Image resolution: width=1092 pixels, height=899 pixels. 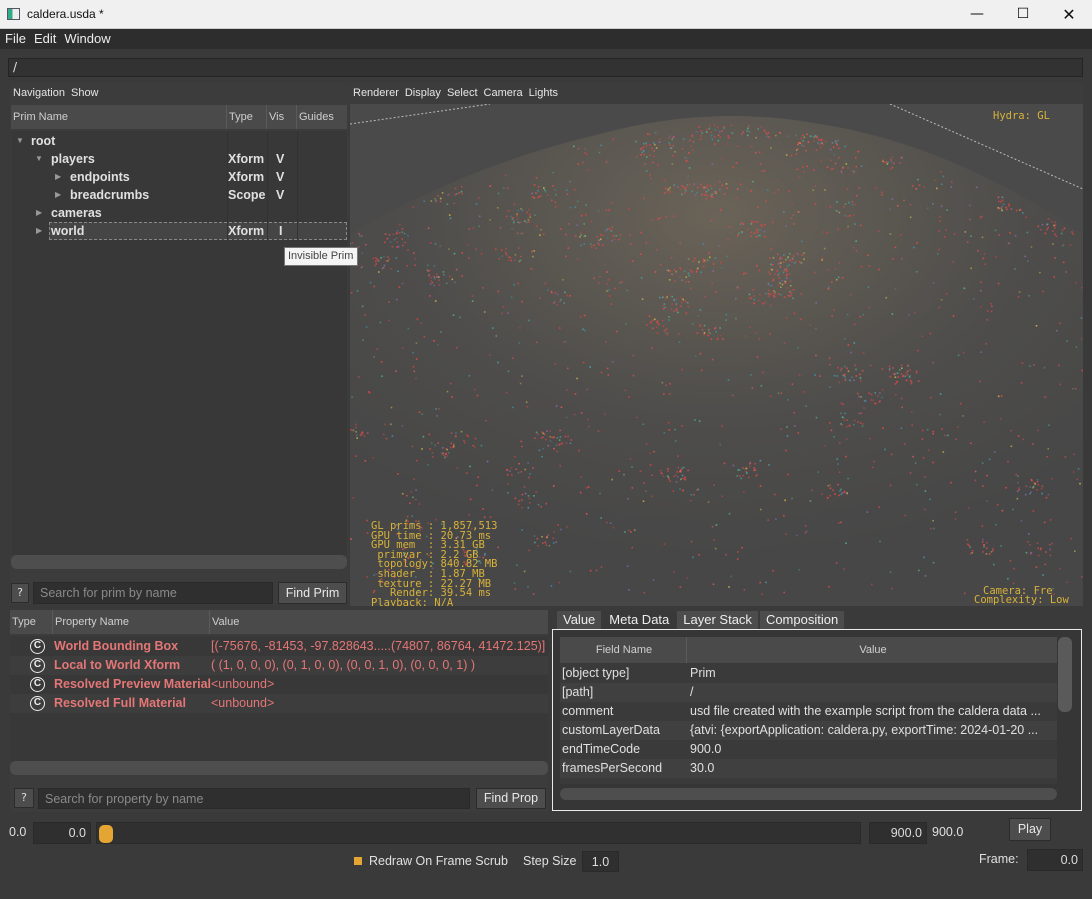 What do you see at coordinates (1021, 116) in the screenshot?
I see `renderer-label: Hydra: GL` at bounding box center [1021, 116].